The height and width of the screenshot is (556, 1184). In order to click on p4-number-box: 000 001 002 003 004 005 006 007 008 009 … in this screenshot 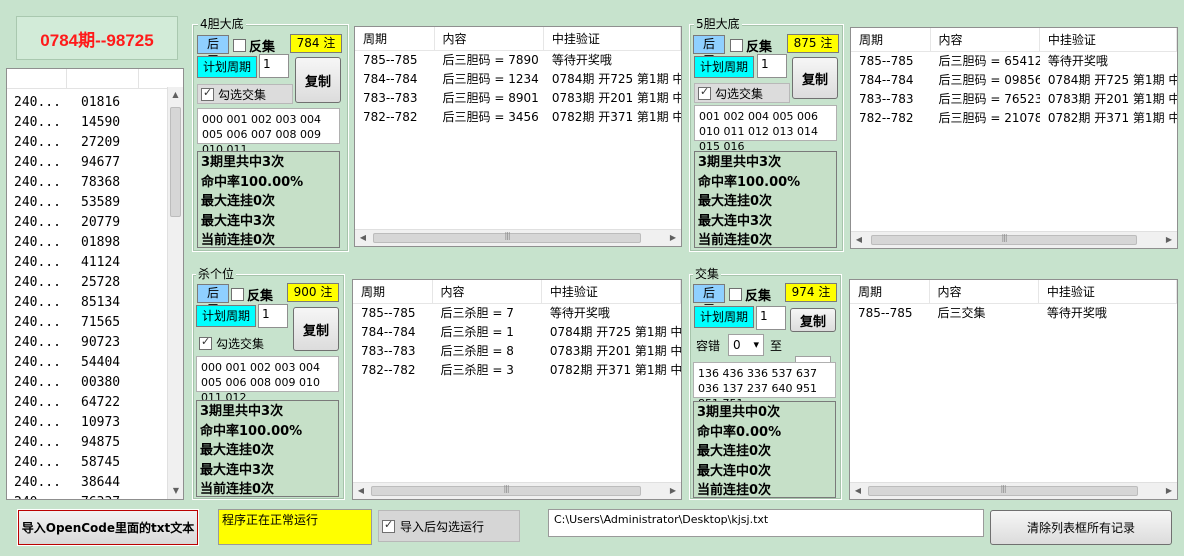, I will do `click(268, 132)`.